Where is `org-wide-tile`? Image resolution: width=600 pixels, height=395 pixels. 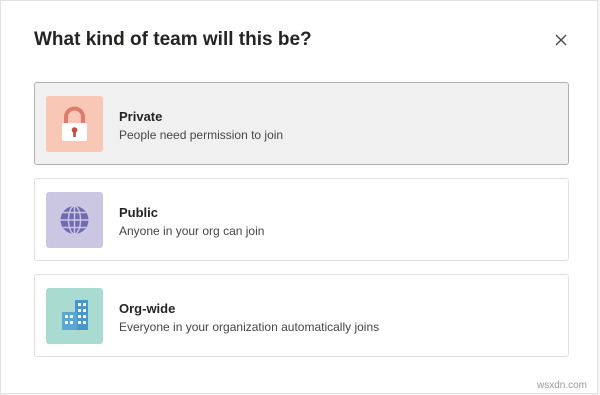
org-wide-tile is located at coordinates (74, 316).